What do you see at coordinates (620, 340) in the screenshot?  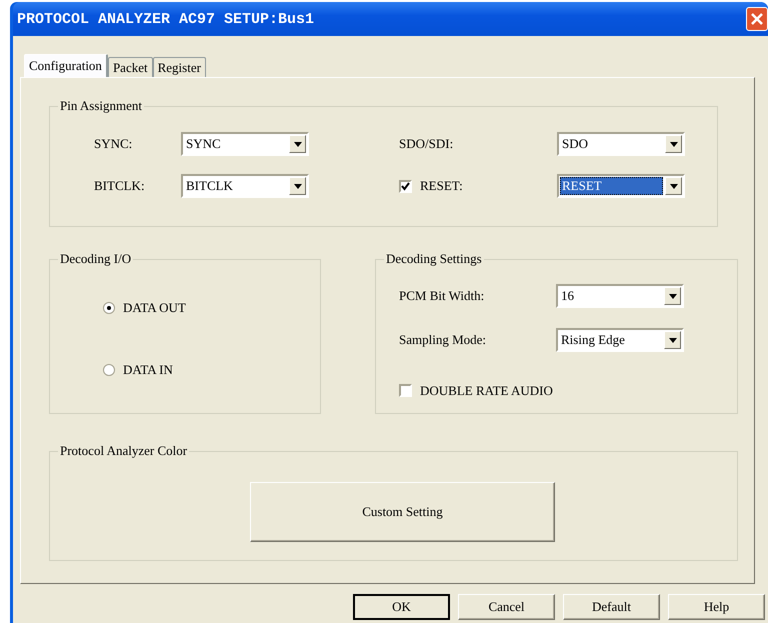 I see `dropdown: Rising Edge` at bounding box center [620, 340].